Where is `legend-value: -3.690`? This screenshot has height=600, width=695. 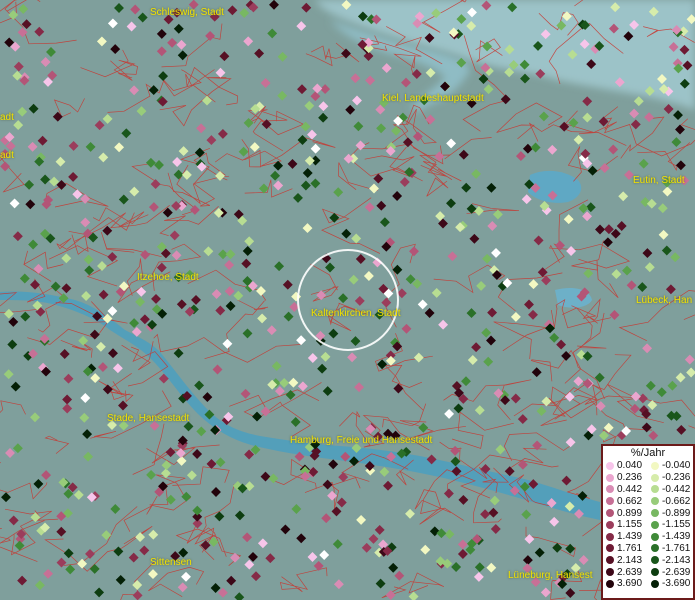
legend-value: -3.690 is located at coordinates (676, 584).